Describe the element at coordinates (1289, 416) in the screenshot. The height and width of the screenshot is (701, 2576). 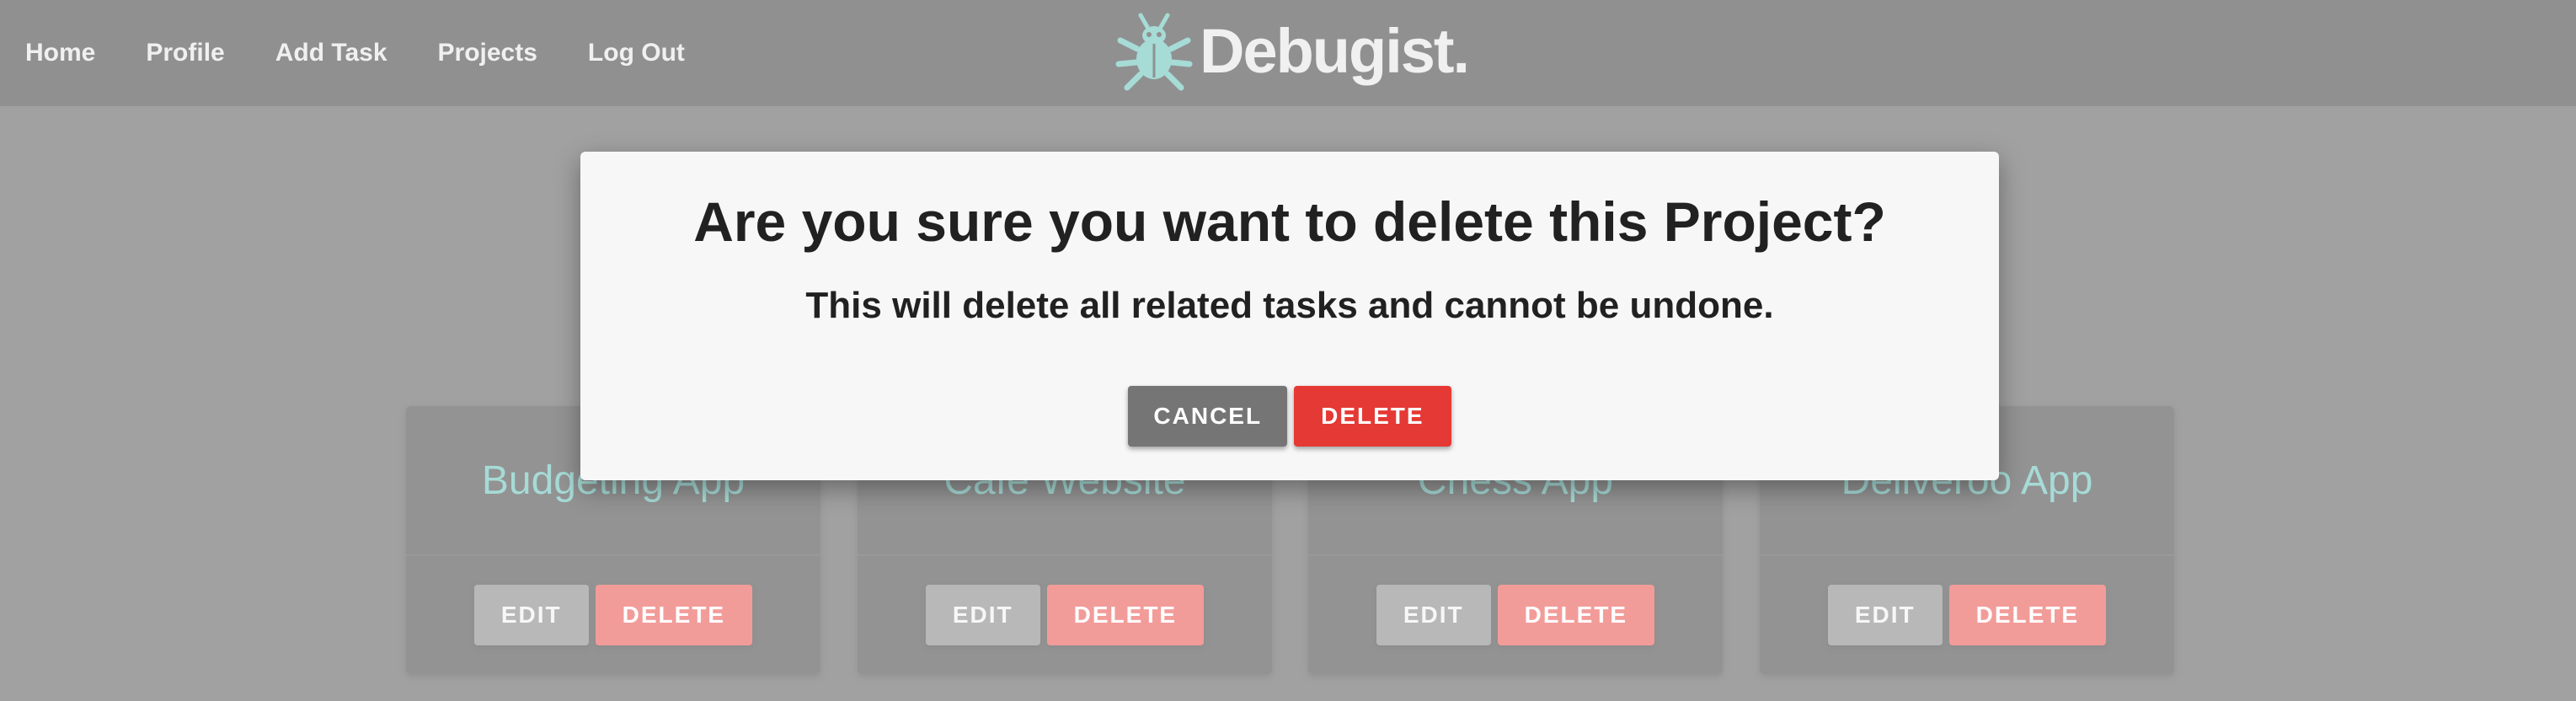
I see `modal-actions: CANCEL DELETE` at that location.